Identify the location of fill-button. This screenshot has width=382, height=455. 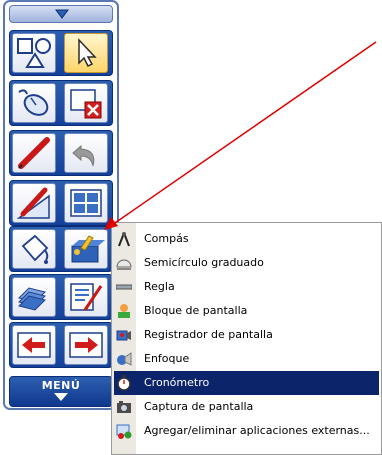
(34, 249).